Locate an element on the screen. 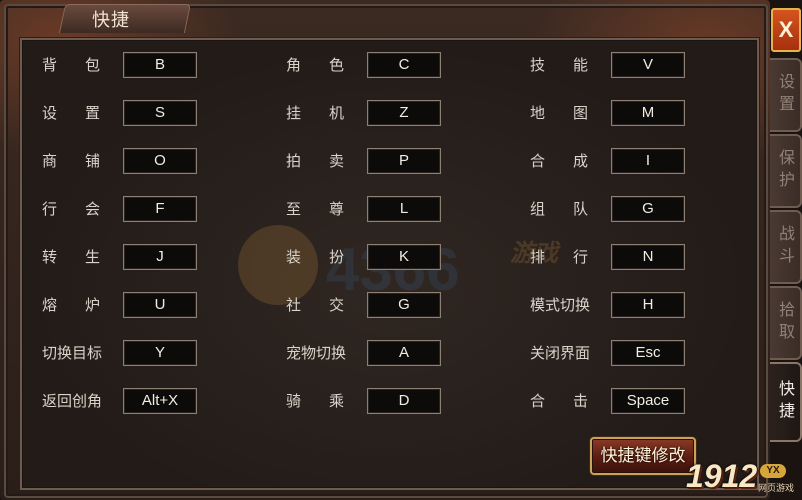 This screenshot has height=500, width=802. tab-pickup-label: 拾取 is located at coordinates (785, 323).